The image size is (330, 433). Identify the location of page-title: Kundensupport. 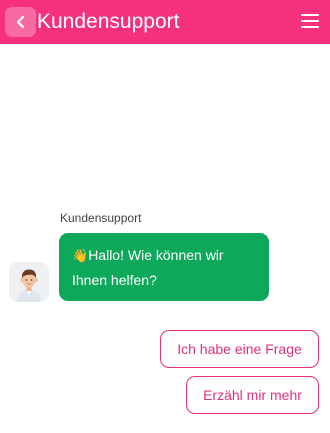
(108, 21).